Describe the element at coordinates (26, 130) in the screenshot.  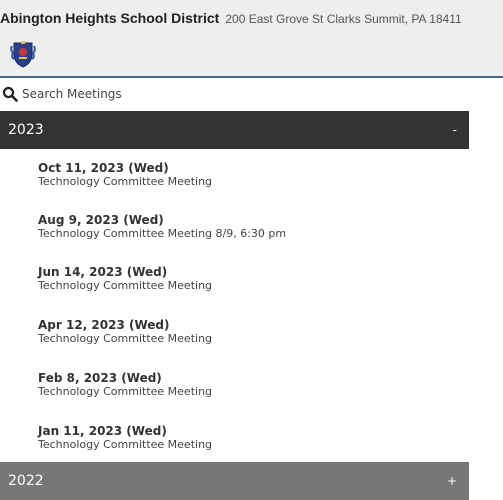
I see `year-label: 2023` at that location.